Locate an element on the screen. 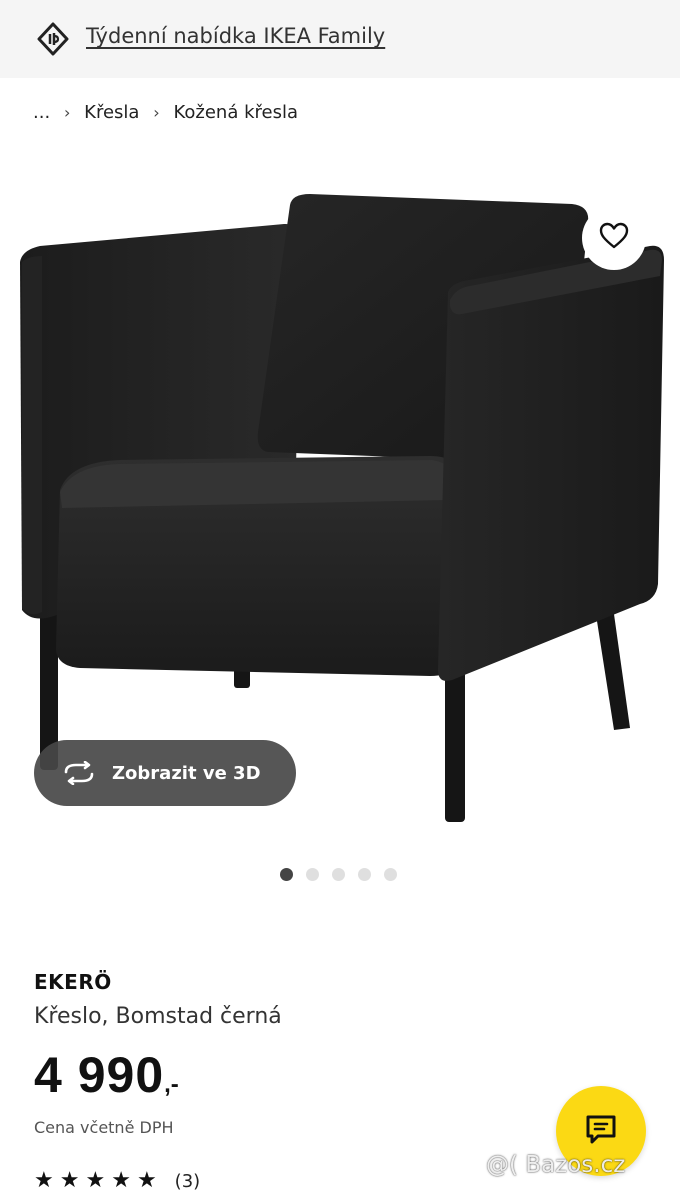 The height and width of the screenshot is (1200, 680). price-suffix: ,- is located at coordinates (171, 1084).